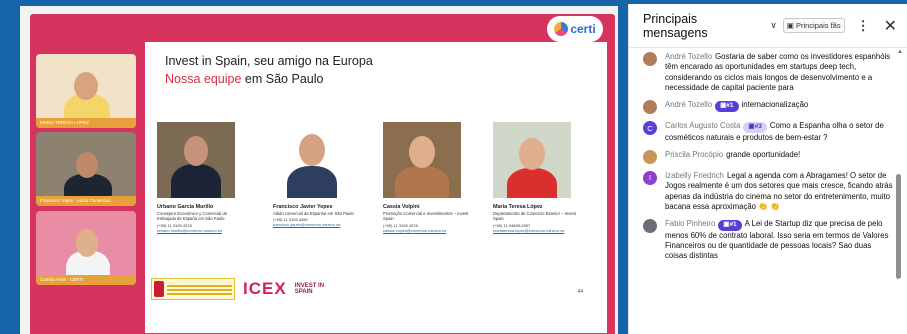 Image resolution: width=907 pixels, height=334 pixels. What do you see at coordinates (303, 292) in the screenshot?
I see `invest-logo-line2: SPAIN` at bounding box center [303, 292].